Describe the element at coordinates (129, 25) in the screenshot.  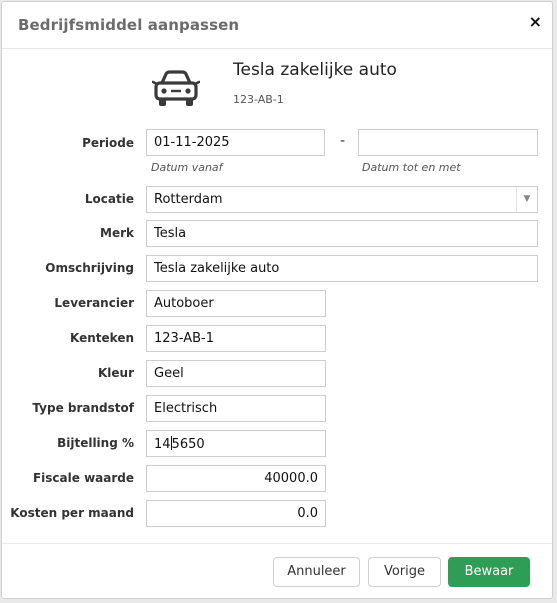
I see `dialog-title: Bedrijfsmiddel aanpassen` at that location.